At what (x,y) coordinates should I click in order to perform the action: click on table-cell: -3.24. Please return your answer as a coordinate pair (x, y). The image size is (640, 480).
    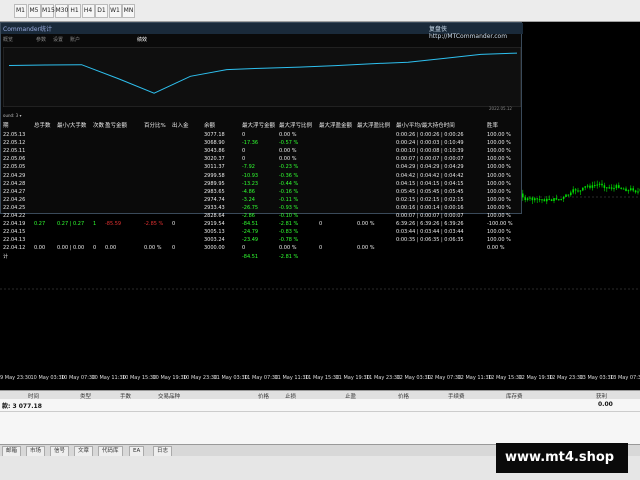
    Looking at the image, I should click on (248, 199).